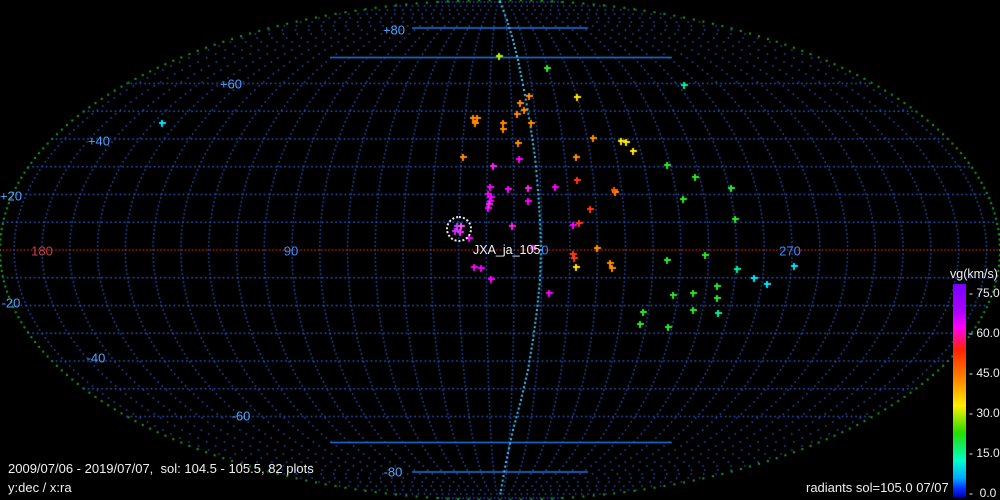 Image resolution: width=1000 pixels, height=500 pixels. Describe the element at coordinates (11, 303) in the screenshot. I see `dec-axis-label: -20` at that location.